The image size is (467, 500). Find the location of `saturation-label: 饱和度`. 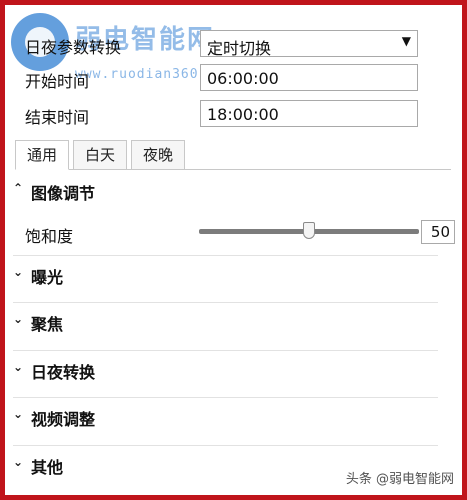

saturation-label: 饱和度 is located at coordinates (49, 236).